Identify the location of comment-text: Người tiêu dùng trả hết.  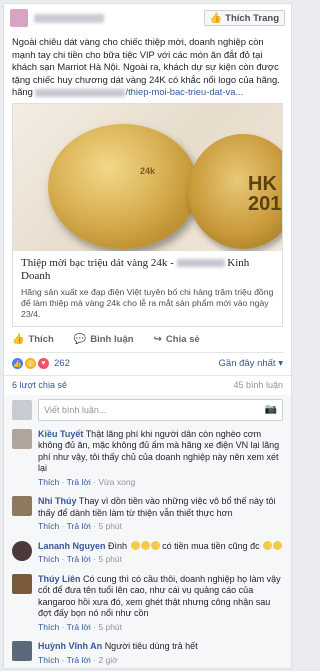
(151, 646).